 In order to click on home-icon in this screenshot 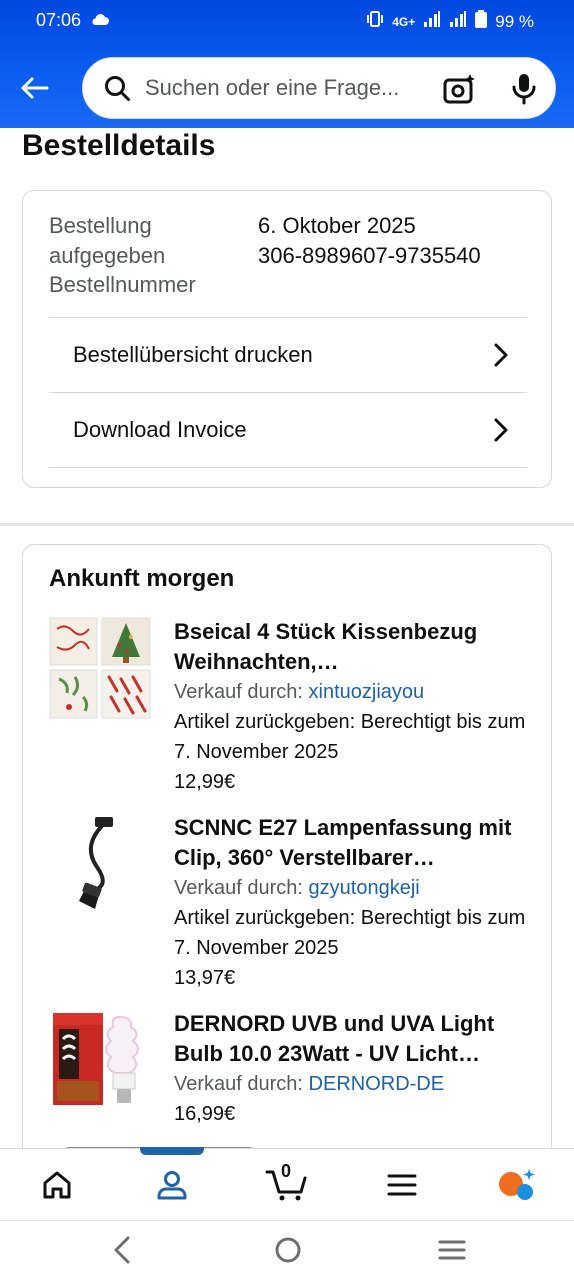, I will do `click(57, 1184)`.